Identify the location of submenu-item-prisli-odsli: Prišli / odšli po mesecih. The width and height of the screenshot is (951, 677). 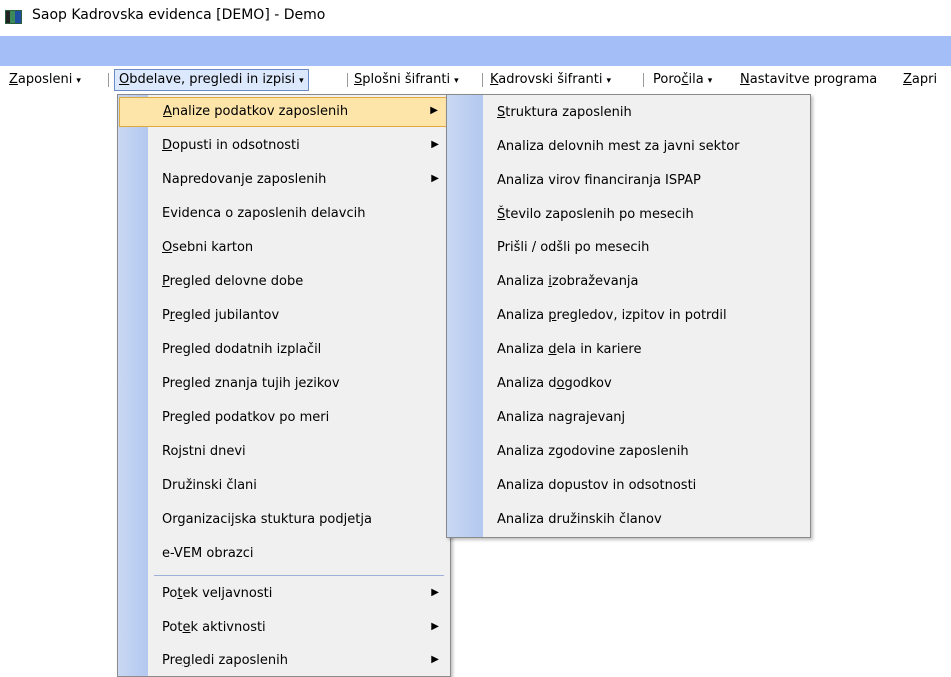
(628, 248).